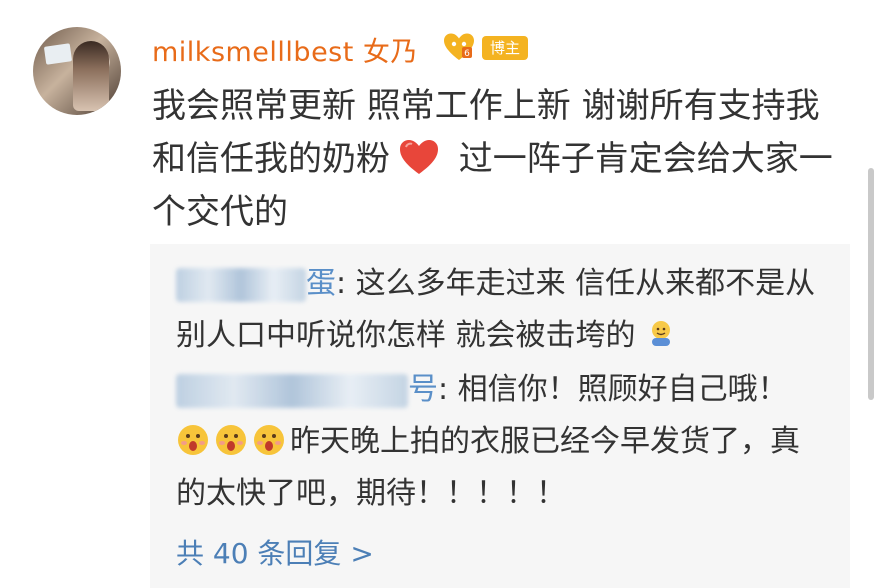  I want to click on avatar-photo-figure, so click(91, 76).